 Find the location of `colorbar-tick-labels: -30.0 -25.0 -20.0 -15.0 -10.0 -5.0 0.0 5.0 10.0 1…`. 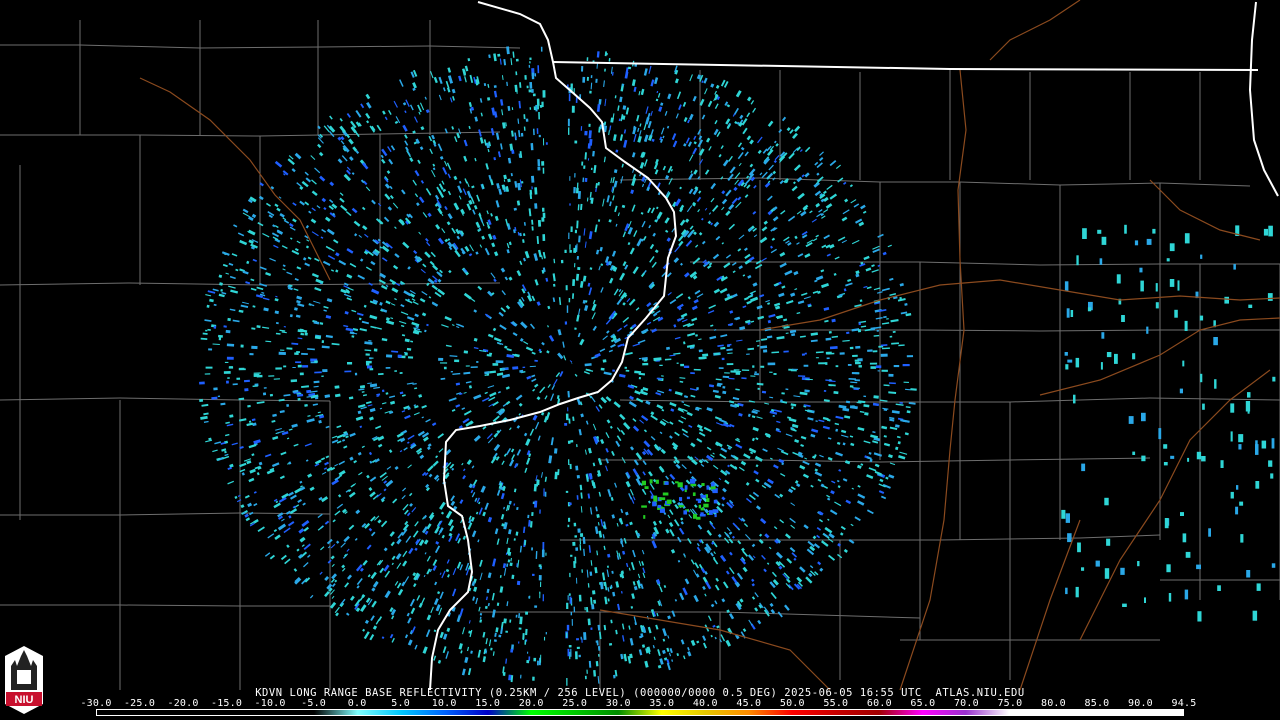

colorbar-tick-labels: -30.0 -25.0 -20.0 -15.0 -10.0 -5.0 0.0 5.0 10.0 1… is located at coordinates (638, 703).